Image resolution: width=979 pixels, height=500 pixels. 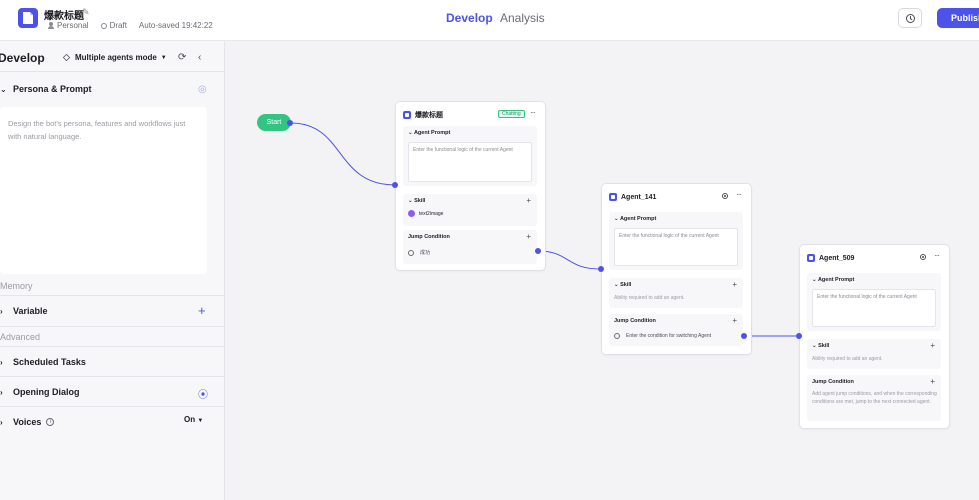 What do you see at coordinates (16, 286) in the screenshot?
I see `memory-group-label: Memory` at bounding box center [16, 286].